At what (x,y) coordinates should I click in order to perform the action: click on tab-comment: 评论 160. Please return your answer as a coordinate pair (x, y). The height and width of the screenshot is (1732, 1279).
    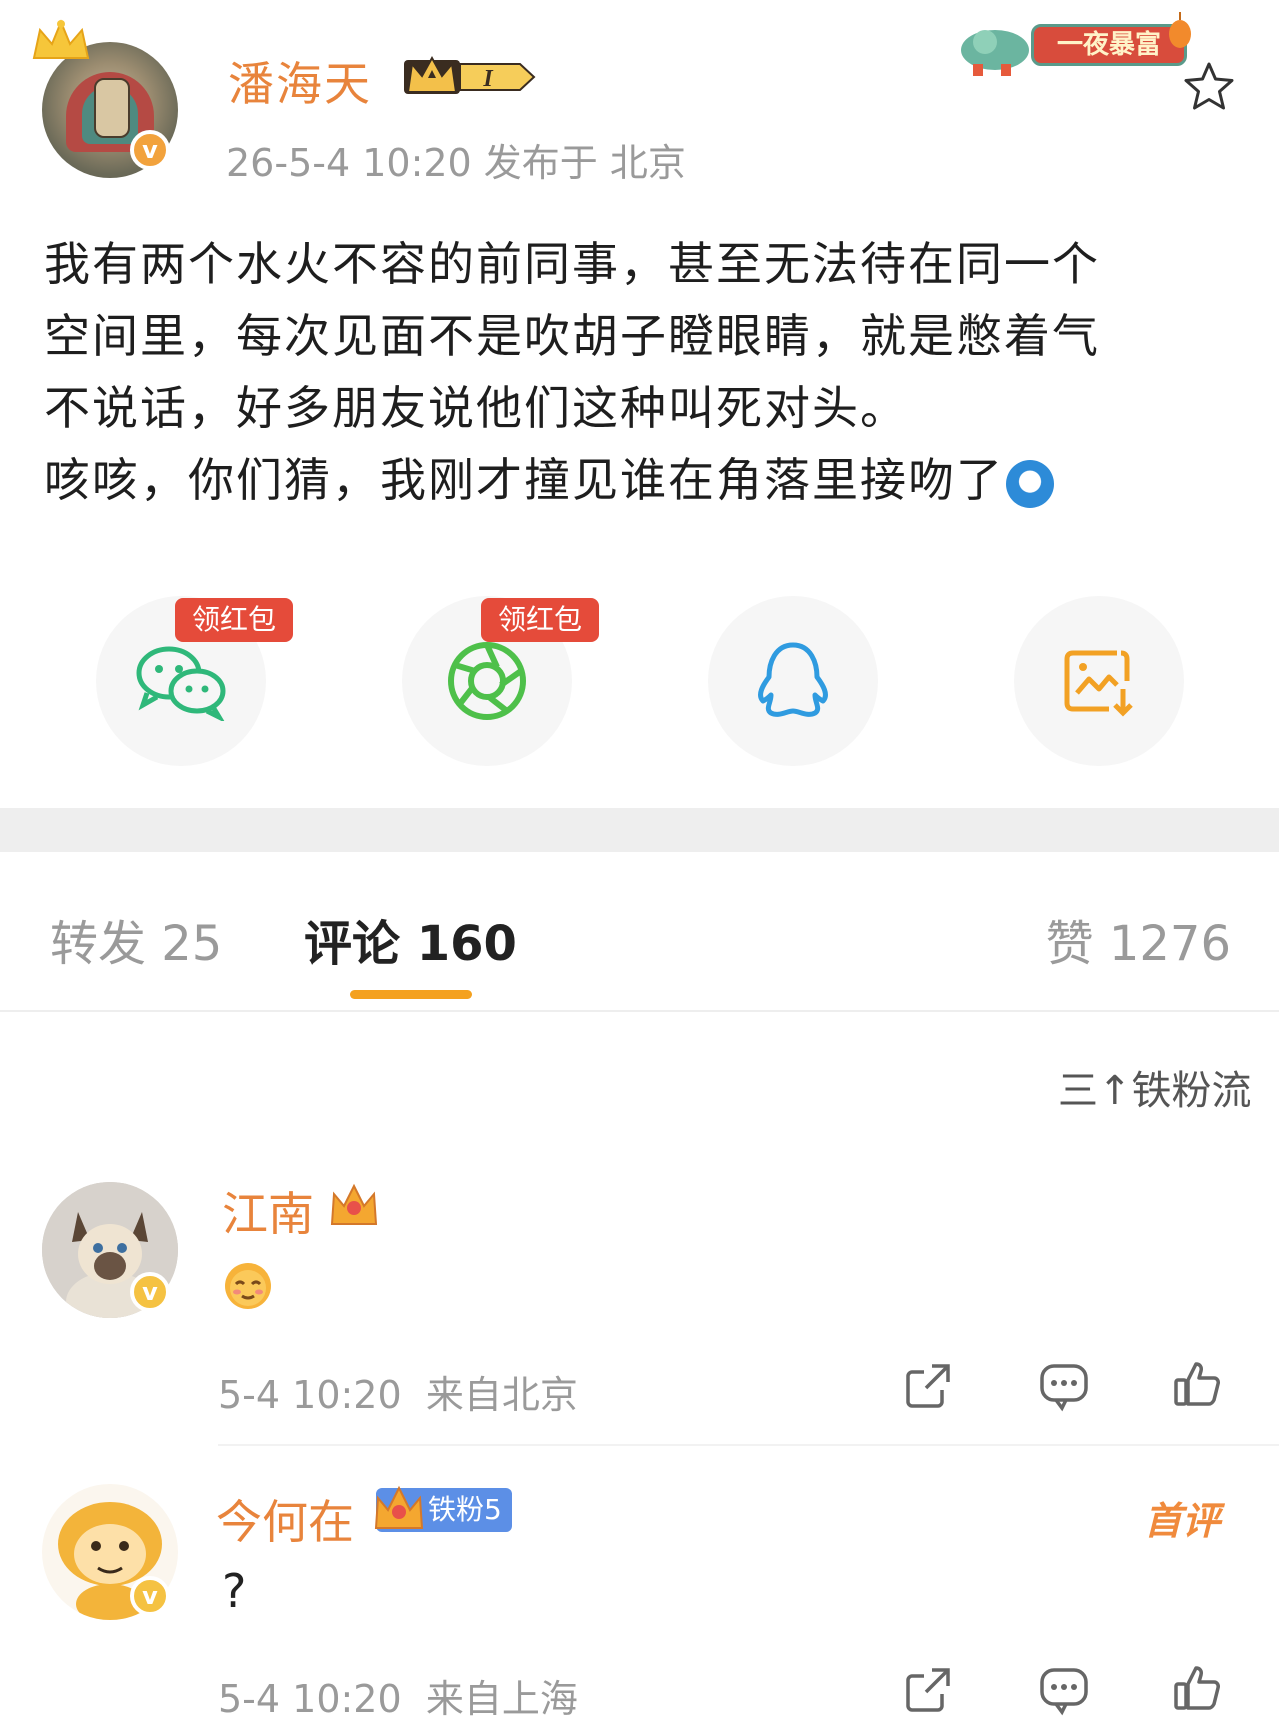
    Looking at the image, I should click on (410, 939).